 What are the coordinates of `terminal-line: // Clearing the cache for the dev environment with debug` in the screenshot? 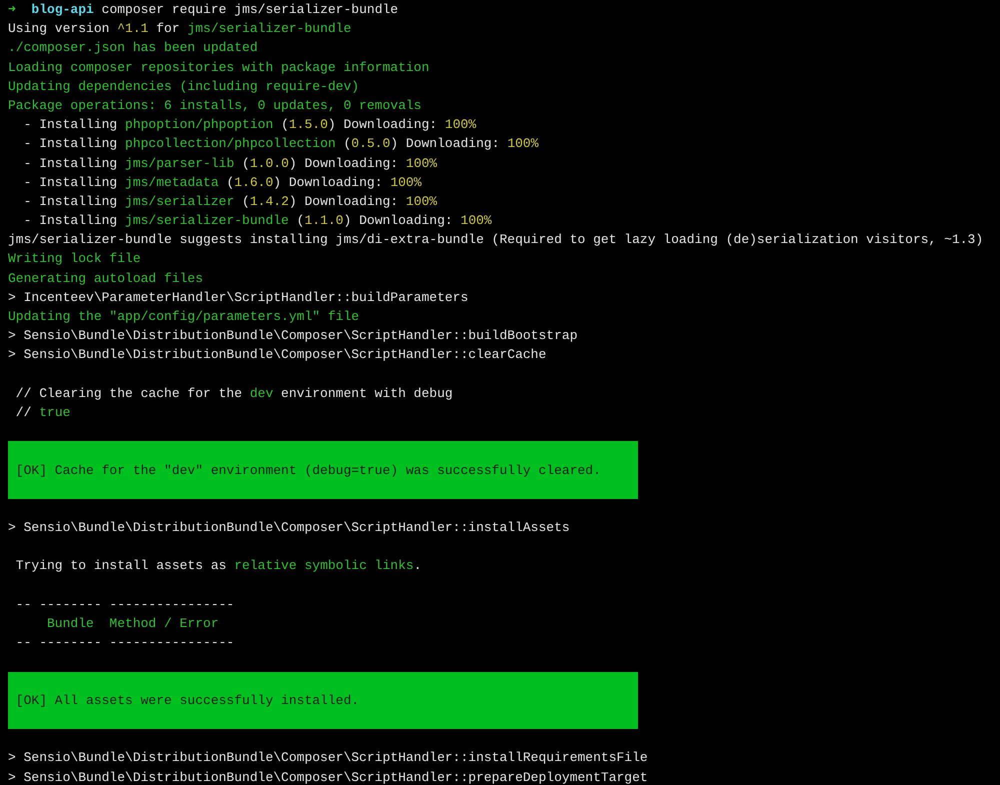 It's located at (233, 393).